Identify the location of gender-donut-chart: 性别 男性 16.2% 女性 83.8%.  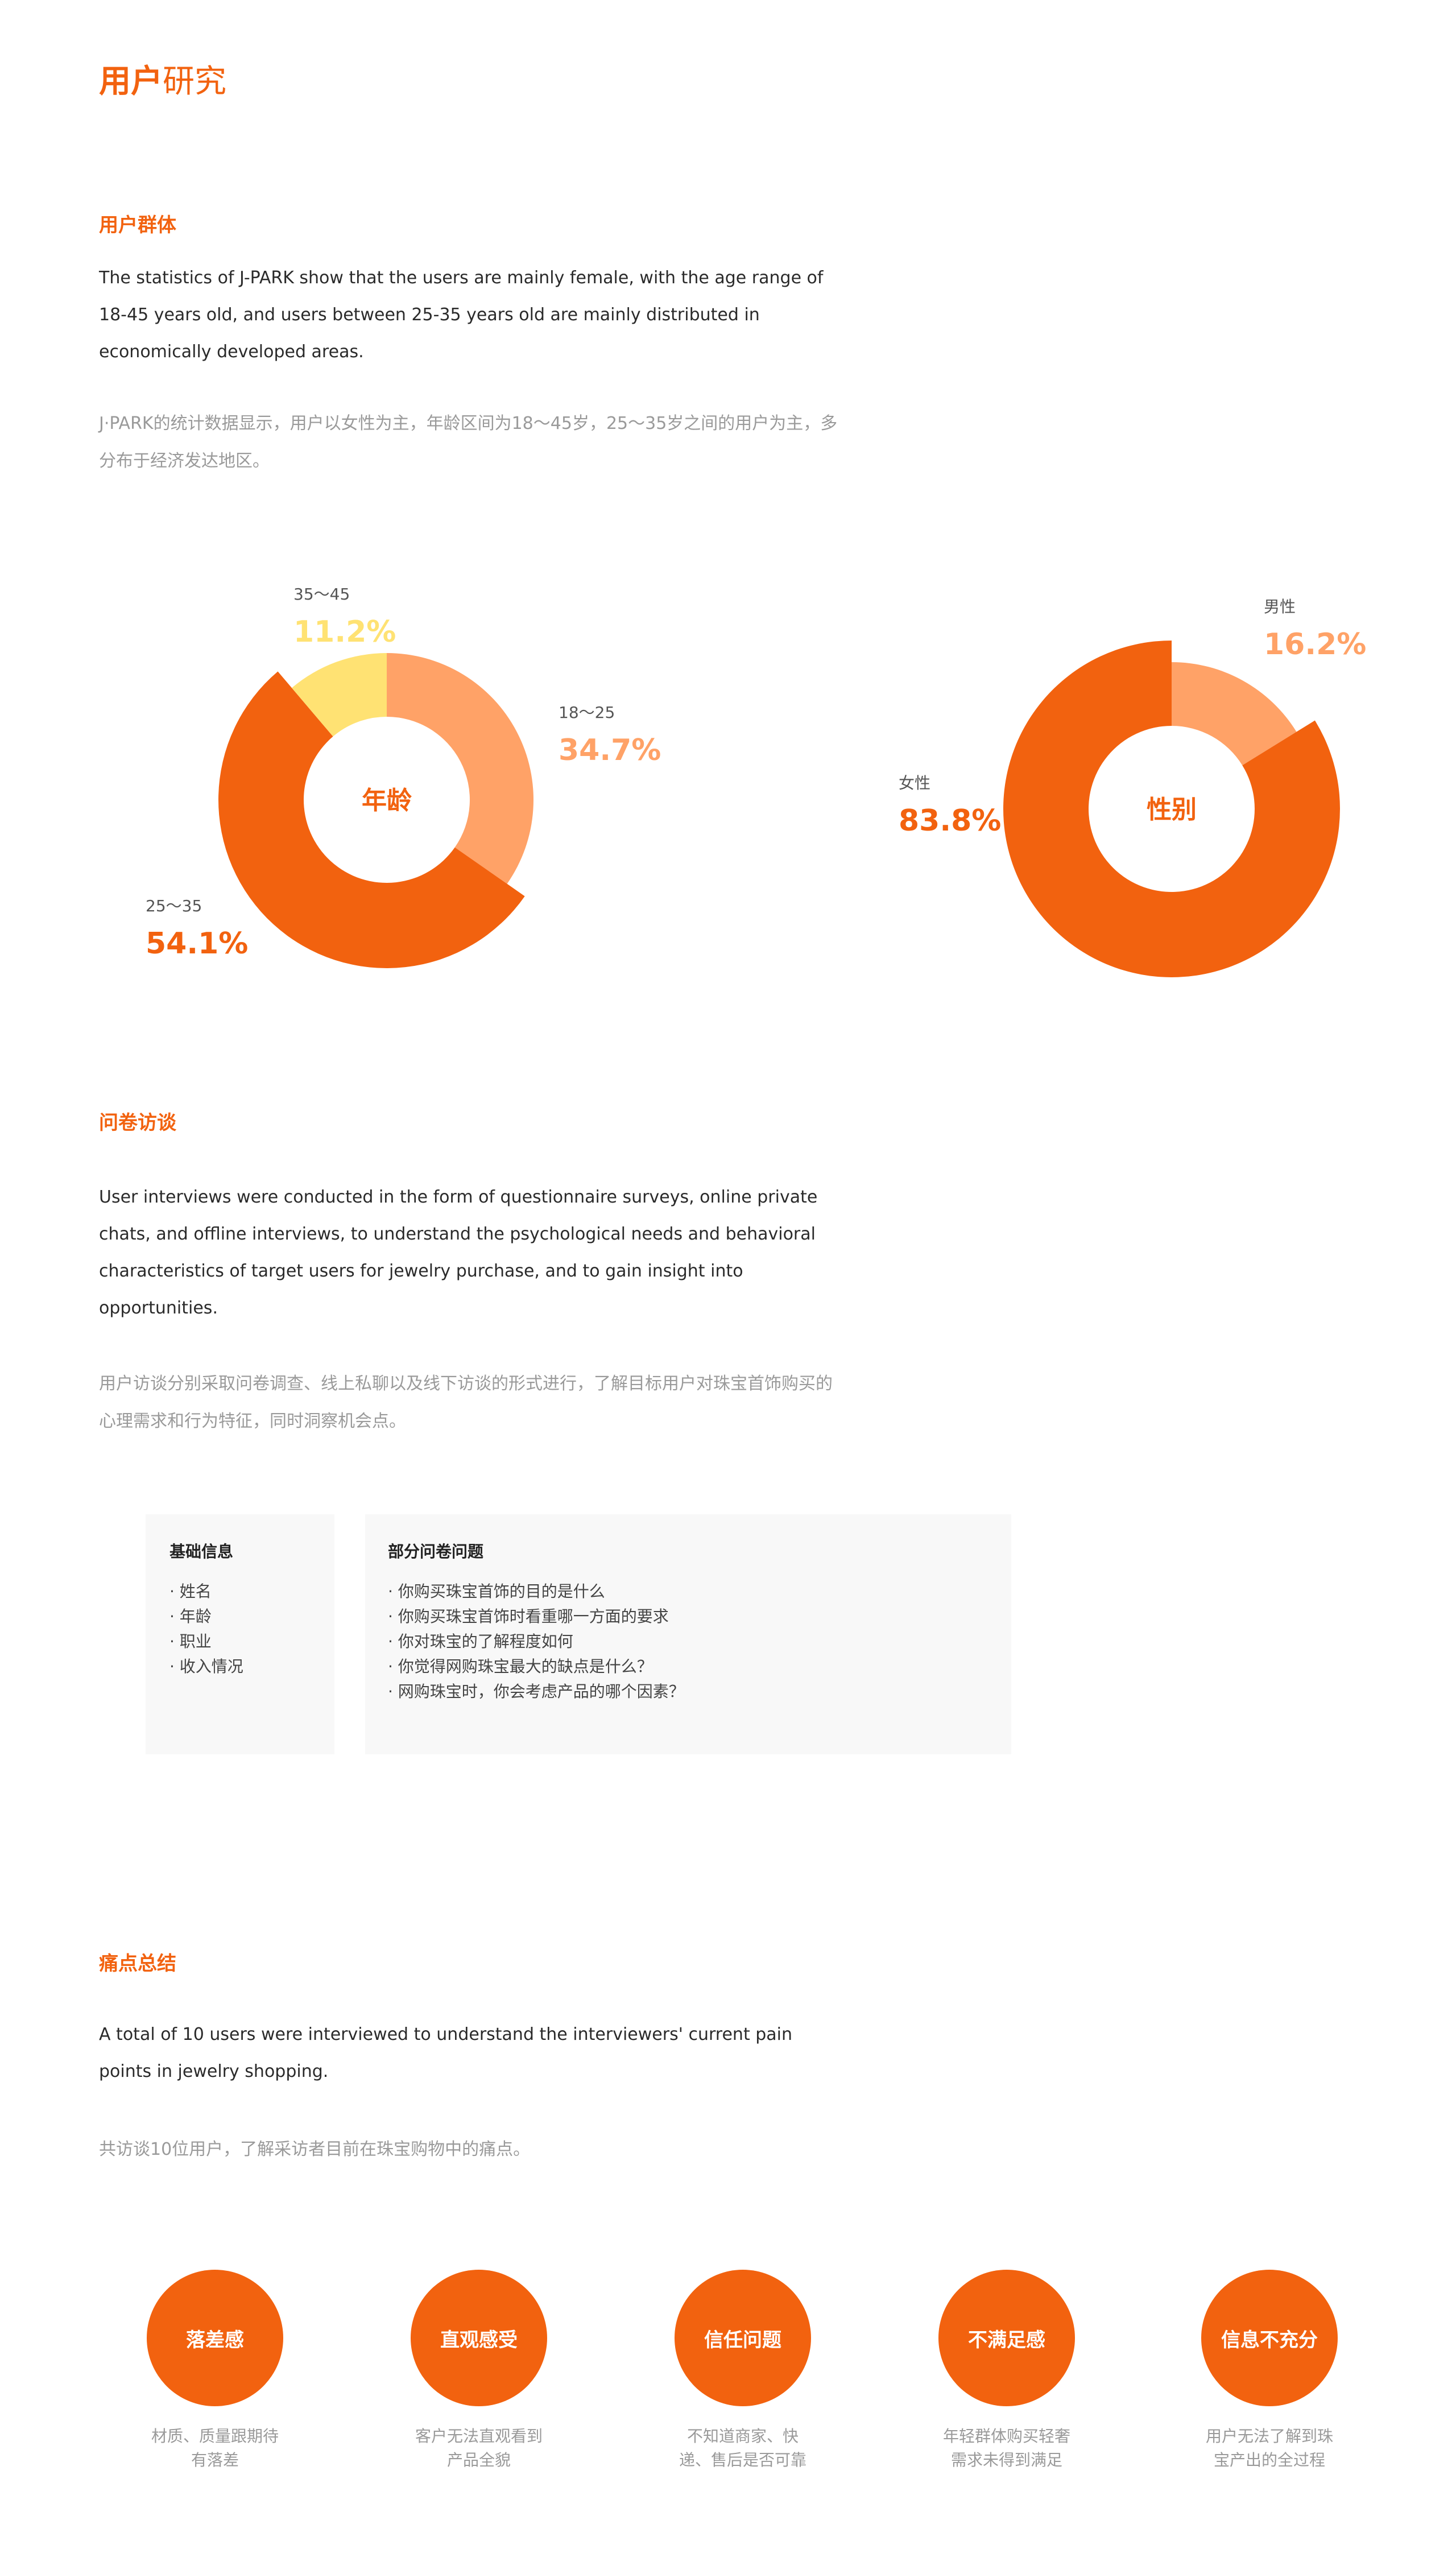
(1132, 788).